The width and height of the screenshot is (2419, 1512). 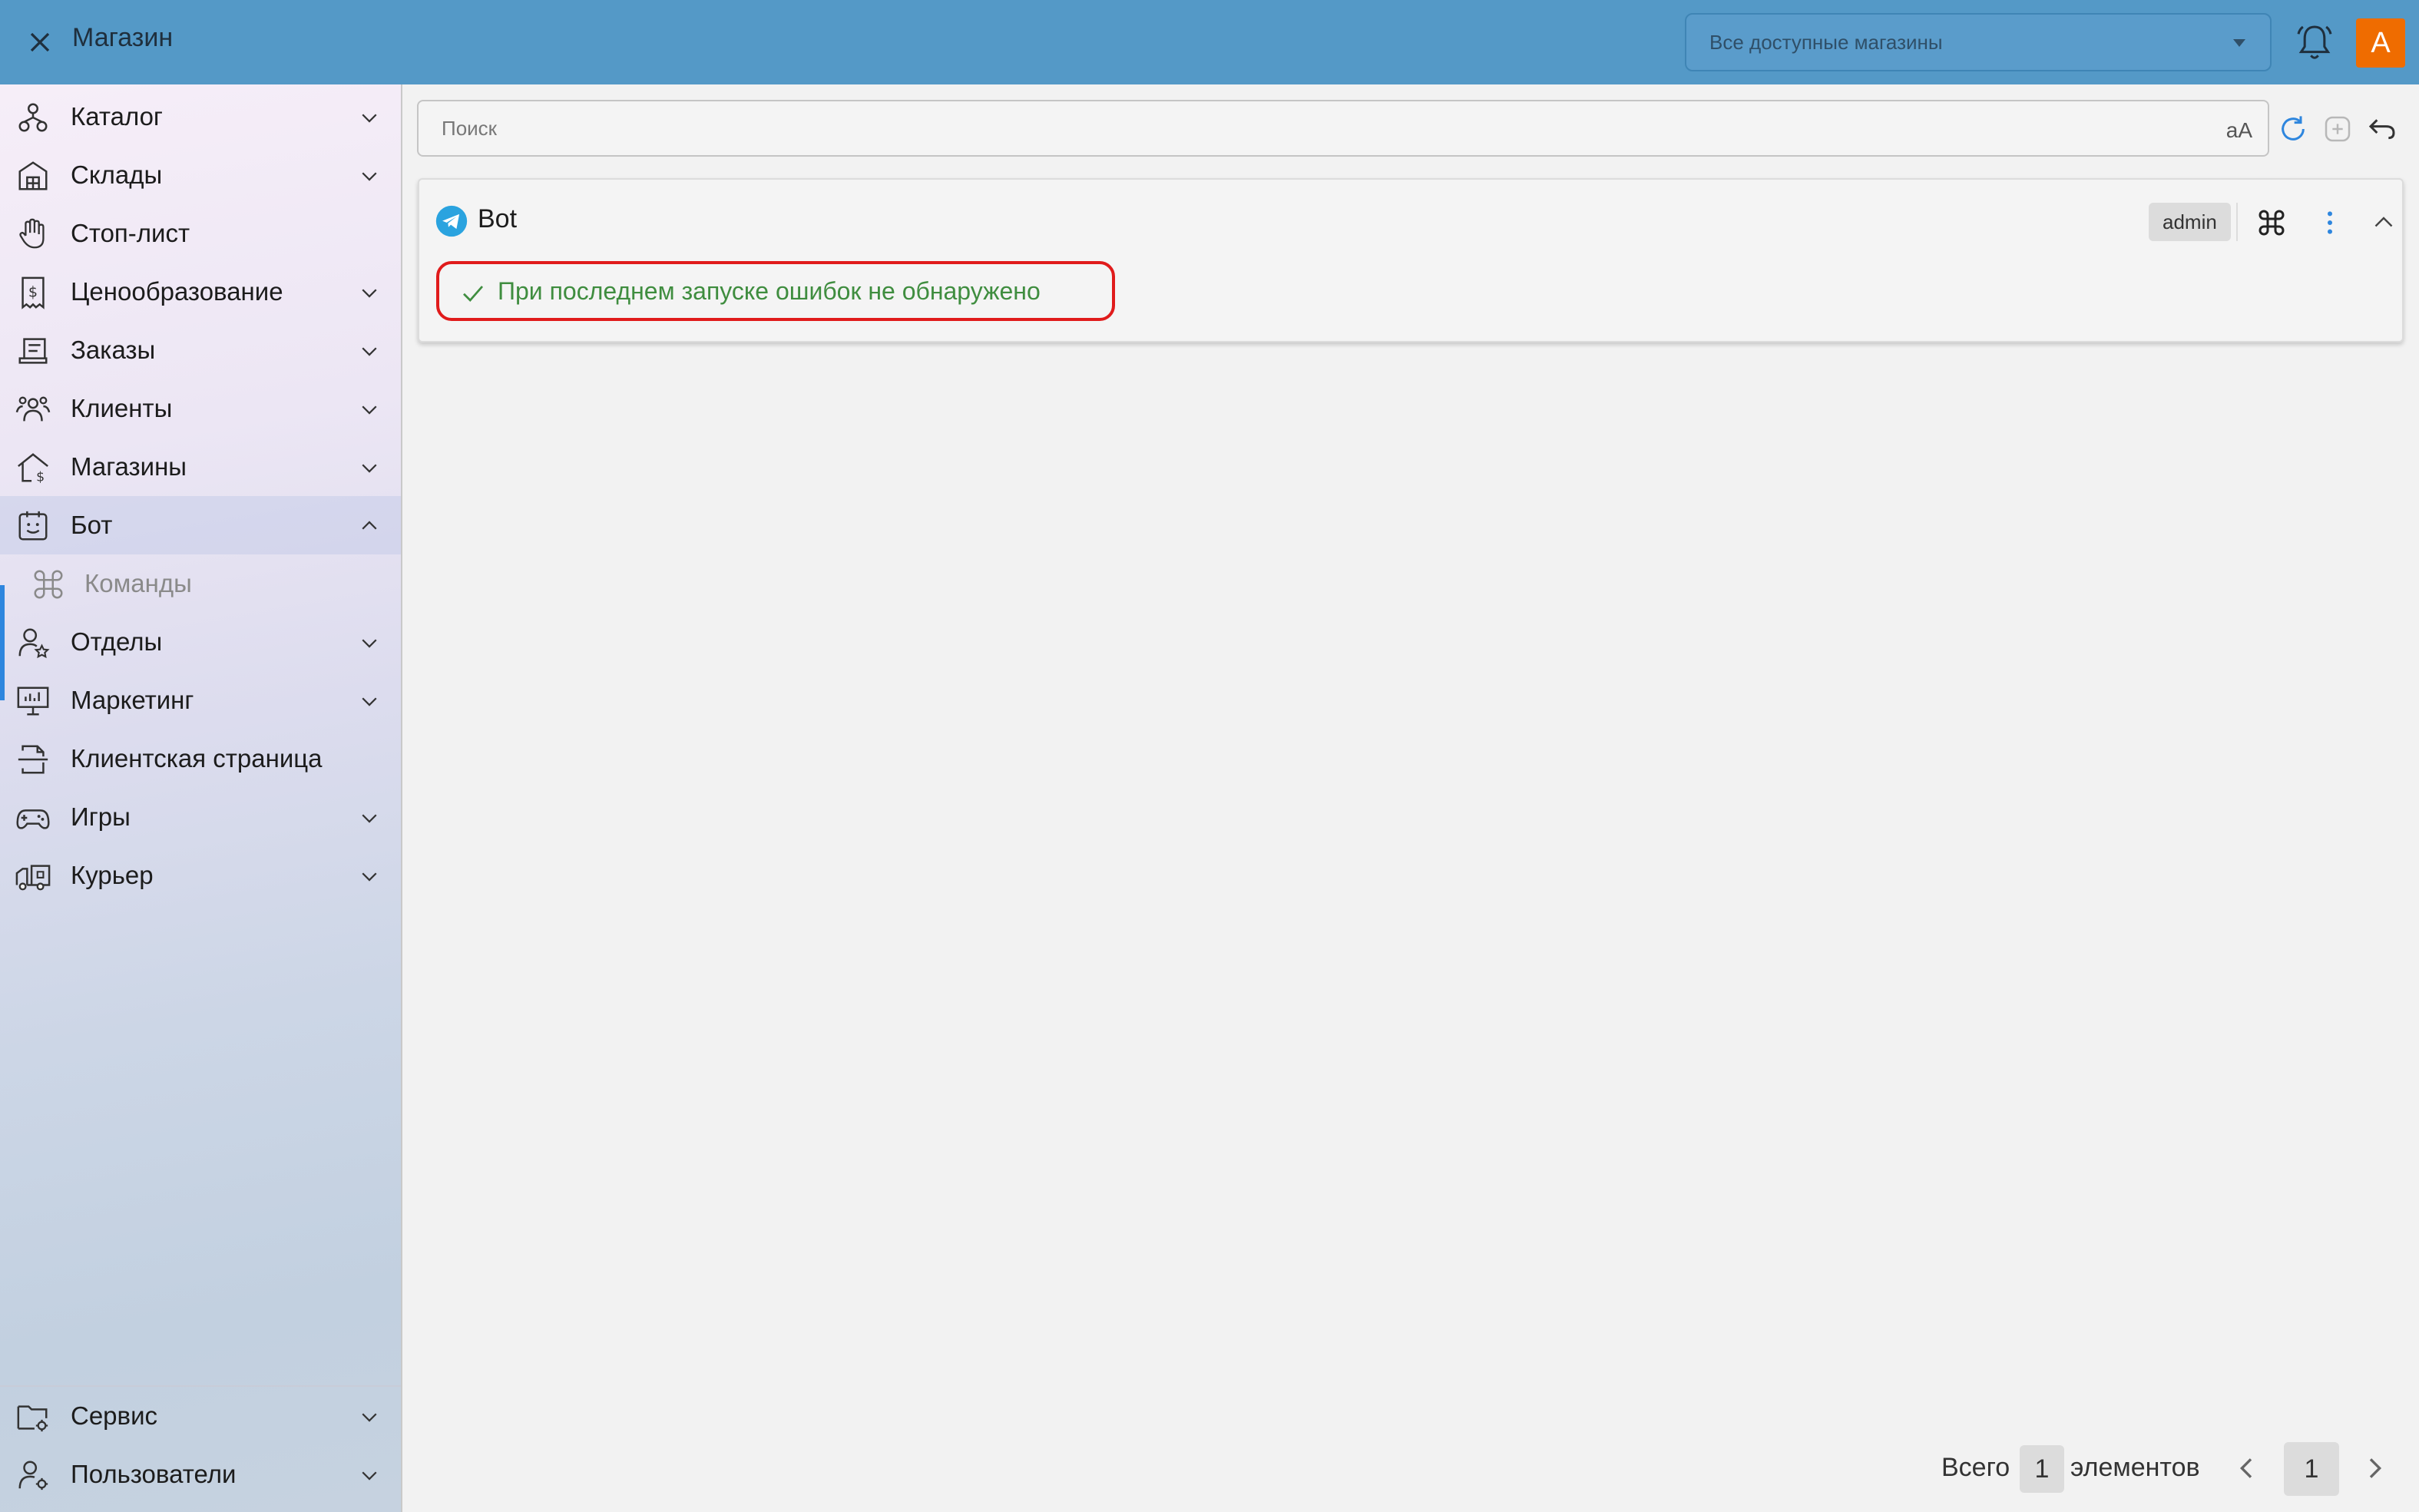 What do you see at coordinates (200, 408) in the screenshot?
I see `sidebar-item-clients: Клиенты` at bounding box center [200, 408].